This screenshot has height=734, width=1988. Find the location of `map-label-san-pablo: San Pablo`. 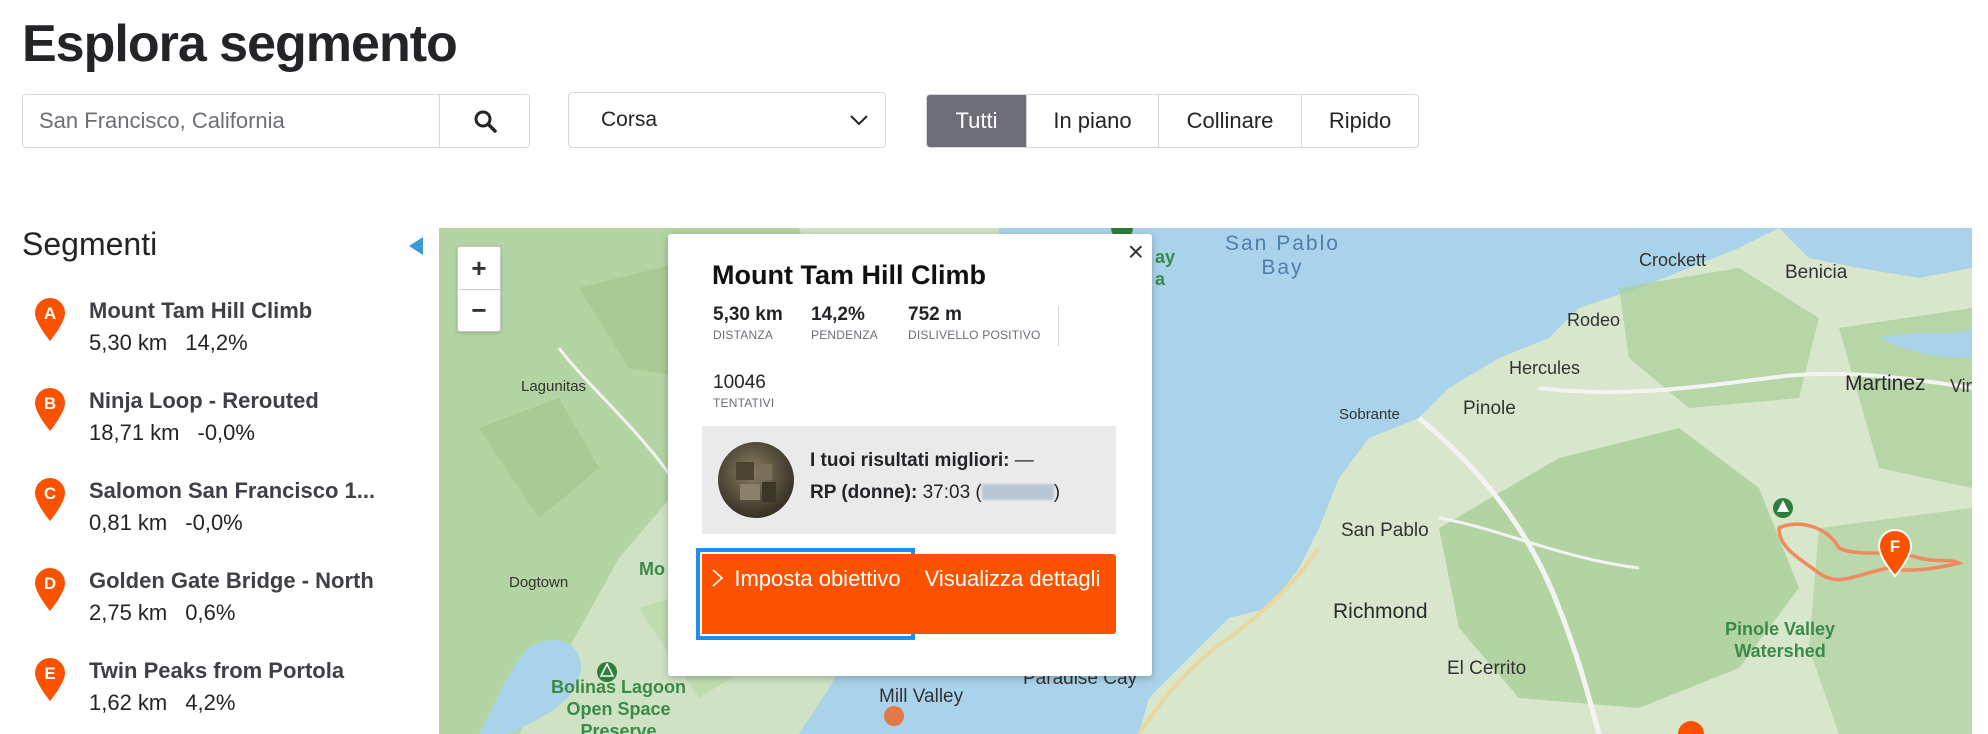

map-label-san-pablo: San Pablo is located at coordinates (1385, 530).